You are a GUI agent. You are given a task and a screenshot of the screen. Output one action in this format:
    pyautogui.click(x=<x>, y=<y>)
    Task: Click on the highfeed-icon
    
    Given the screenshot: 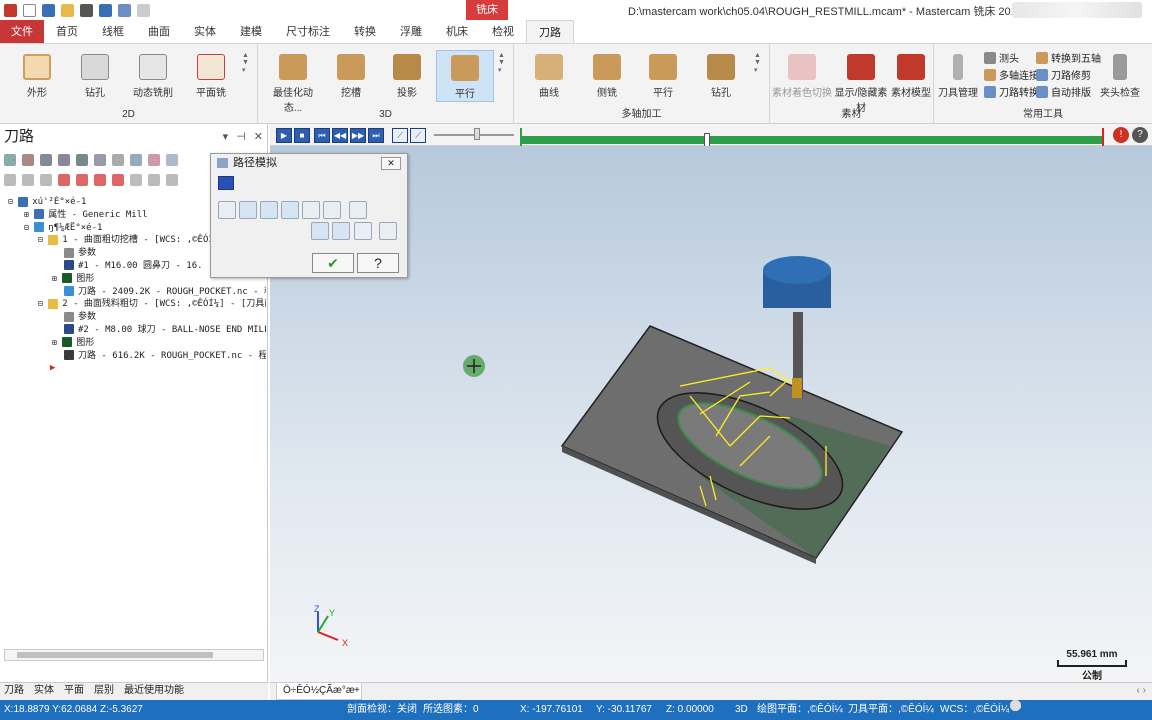 What is the action you would take?
    pyautogui.click(x=172, y=160)
    